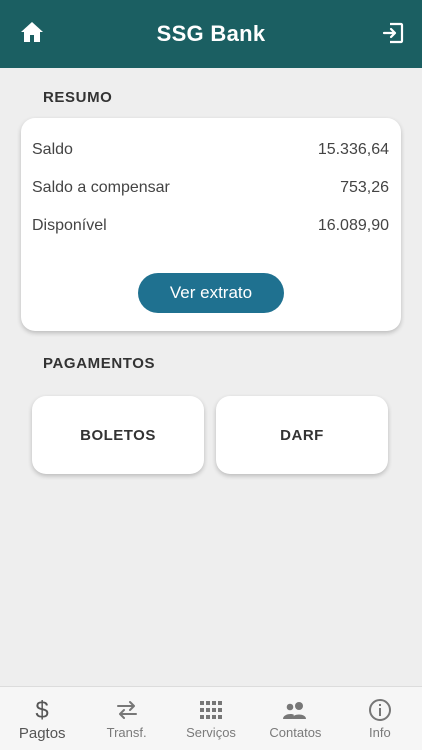 The width and height of the screenshot is (422, 750). I want to click on available-row: Disponível 16.089,90, so click(210, 226).